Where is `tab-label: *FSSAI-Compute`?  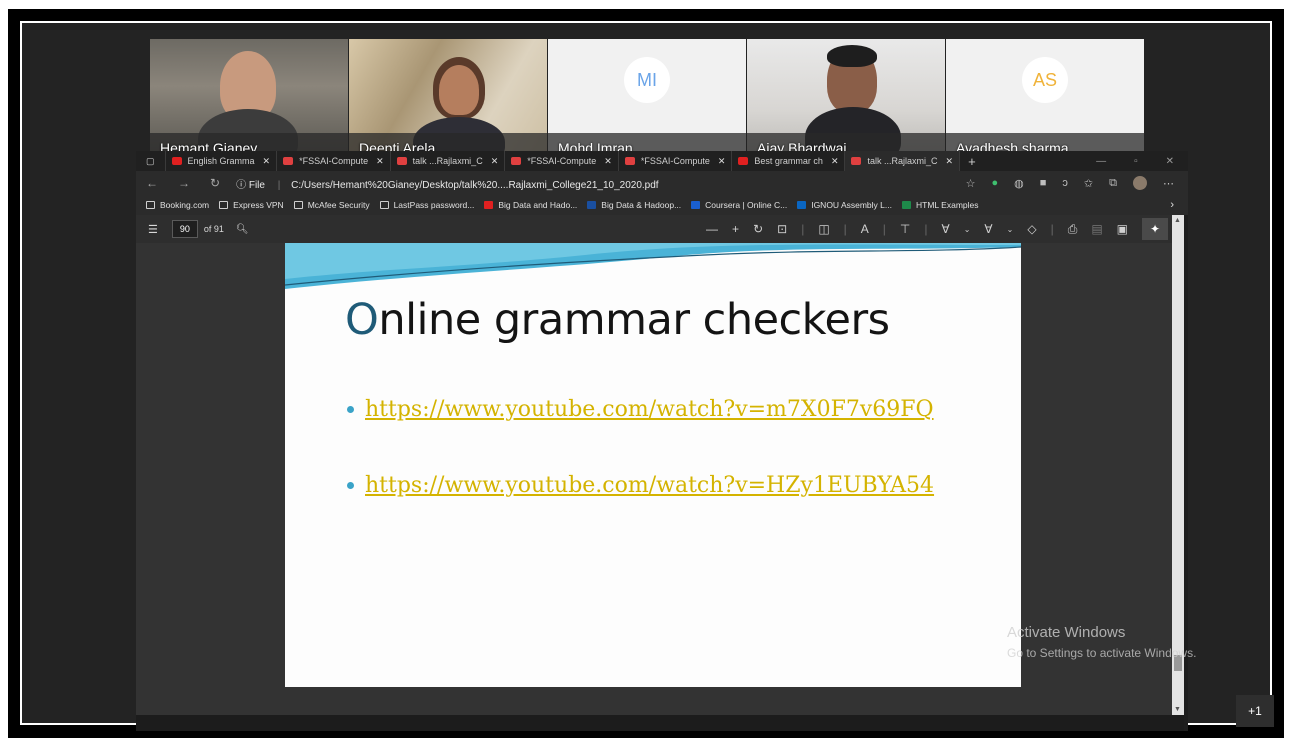
tab-label: *FSSAI-Compute is located at coordinates (334, 161).